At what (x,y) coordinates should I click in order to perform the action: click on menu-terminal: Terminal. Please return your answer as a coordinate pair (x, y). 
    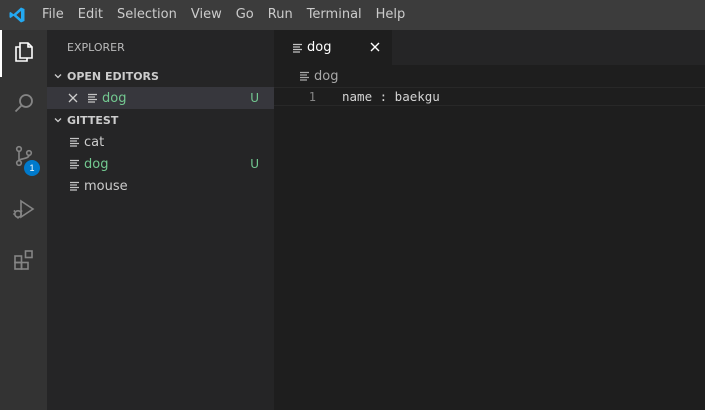
    Looking at the image, I should click on (334, 15).